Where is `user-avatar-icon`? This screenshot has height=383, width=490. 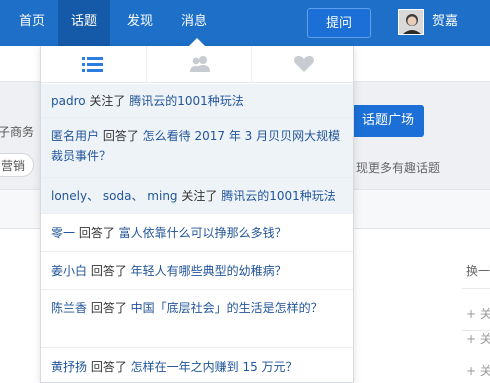
user-avatar-icon is located at coordinates (411, 22).